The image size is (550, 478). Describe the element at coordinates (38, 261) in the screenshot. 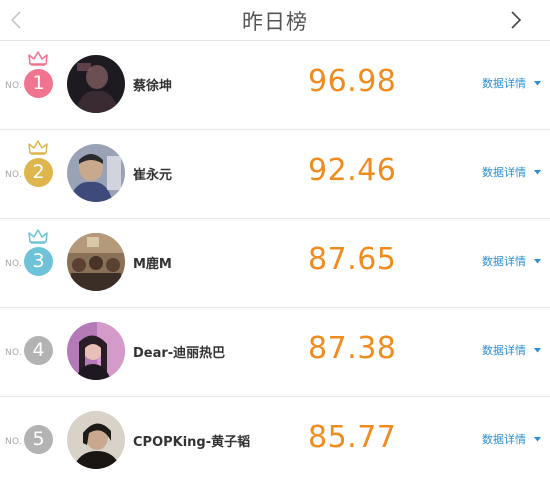

I see `rank-badge: 3` at that location.